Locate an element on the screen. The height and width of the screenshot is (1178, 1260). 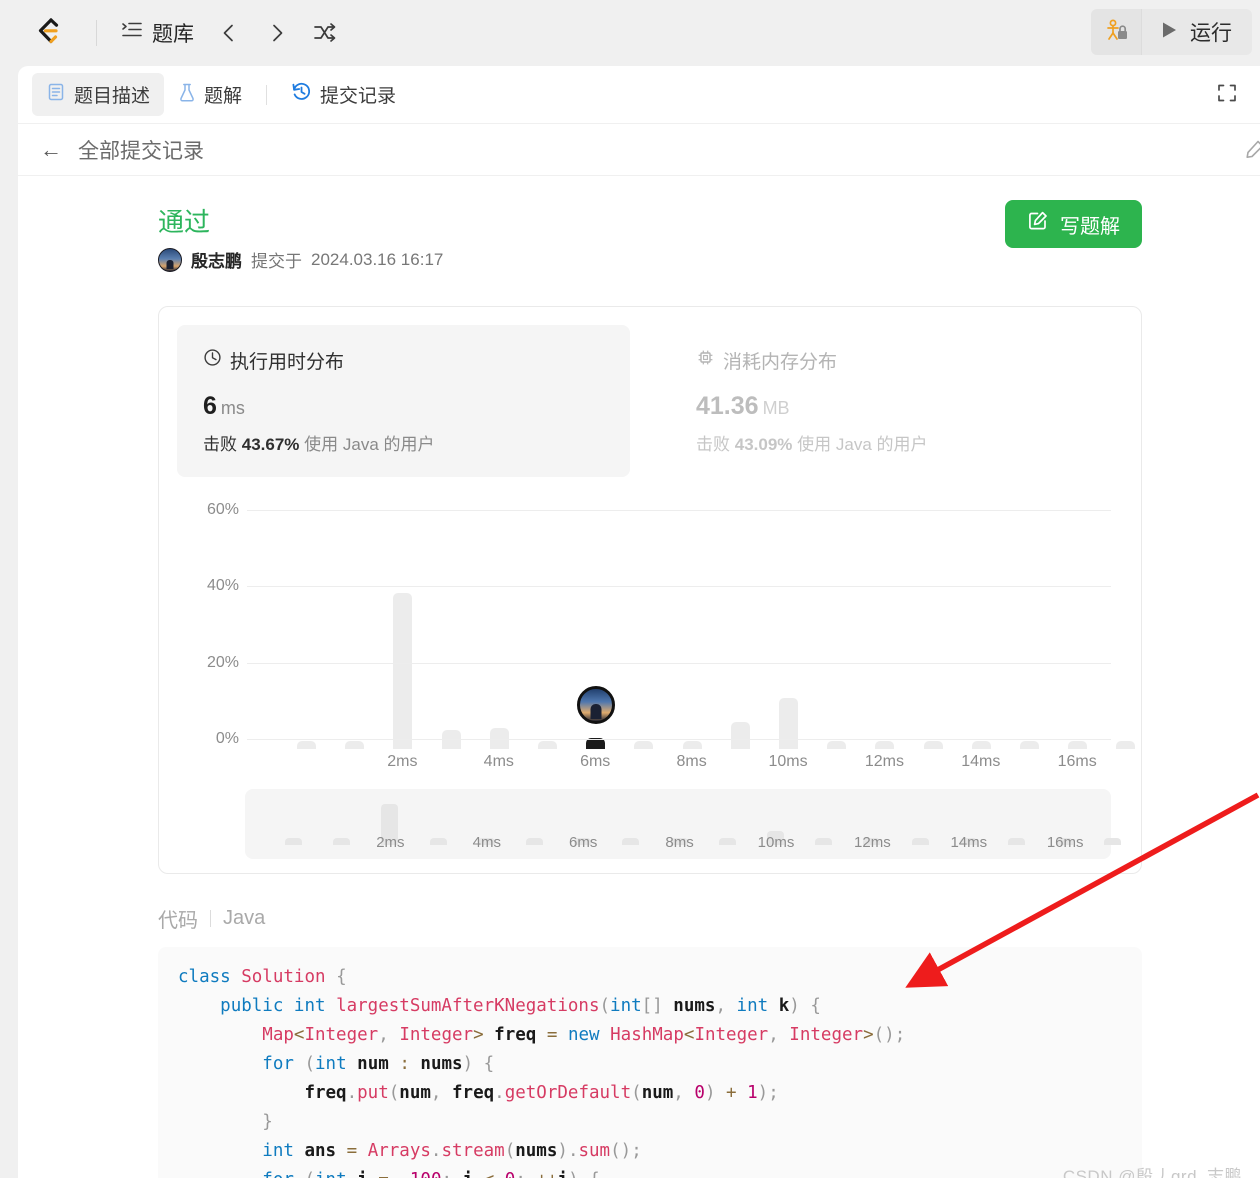
fullscreen-button is located at coordinates (1227, 95).